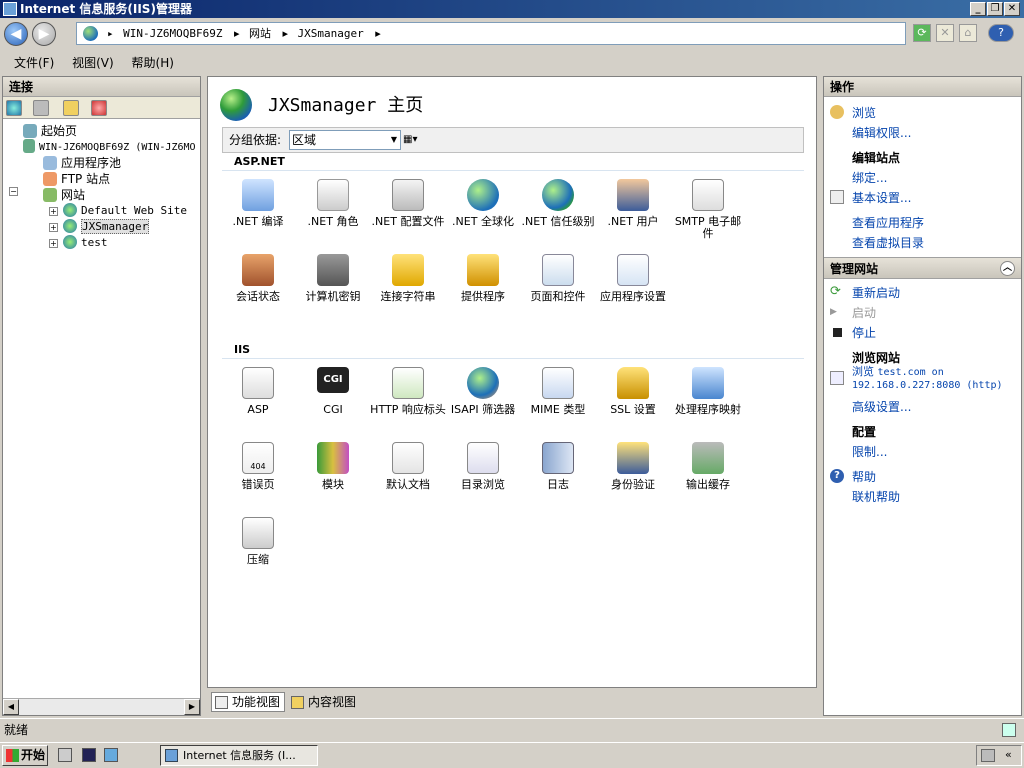 This screenshot has width=1024, height=768. Describe the element at coordinates (483, 404) in the screenshot. I see `feature-isapi-filters: ISAPI 筛选器` at that location.